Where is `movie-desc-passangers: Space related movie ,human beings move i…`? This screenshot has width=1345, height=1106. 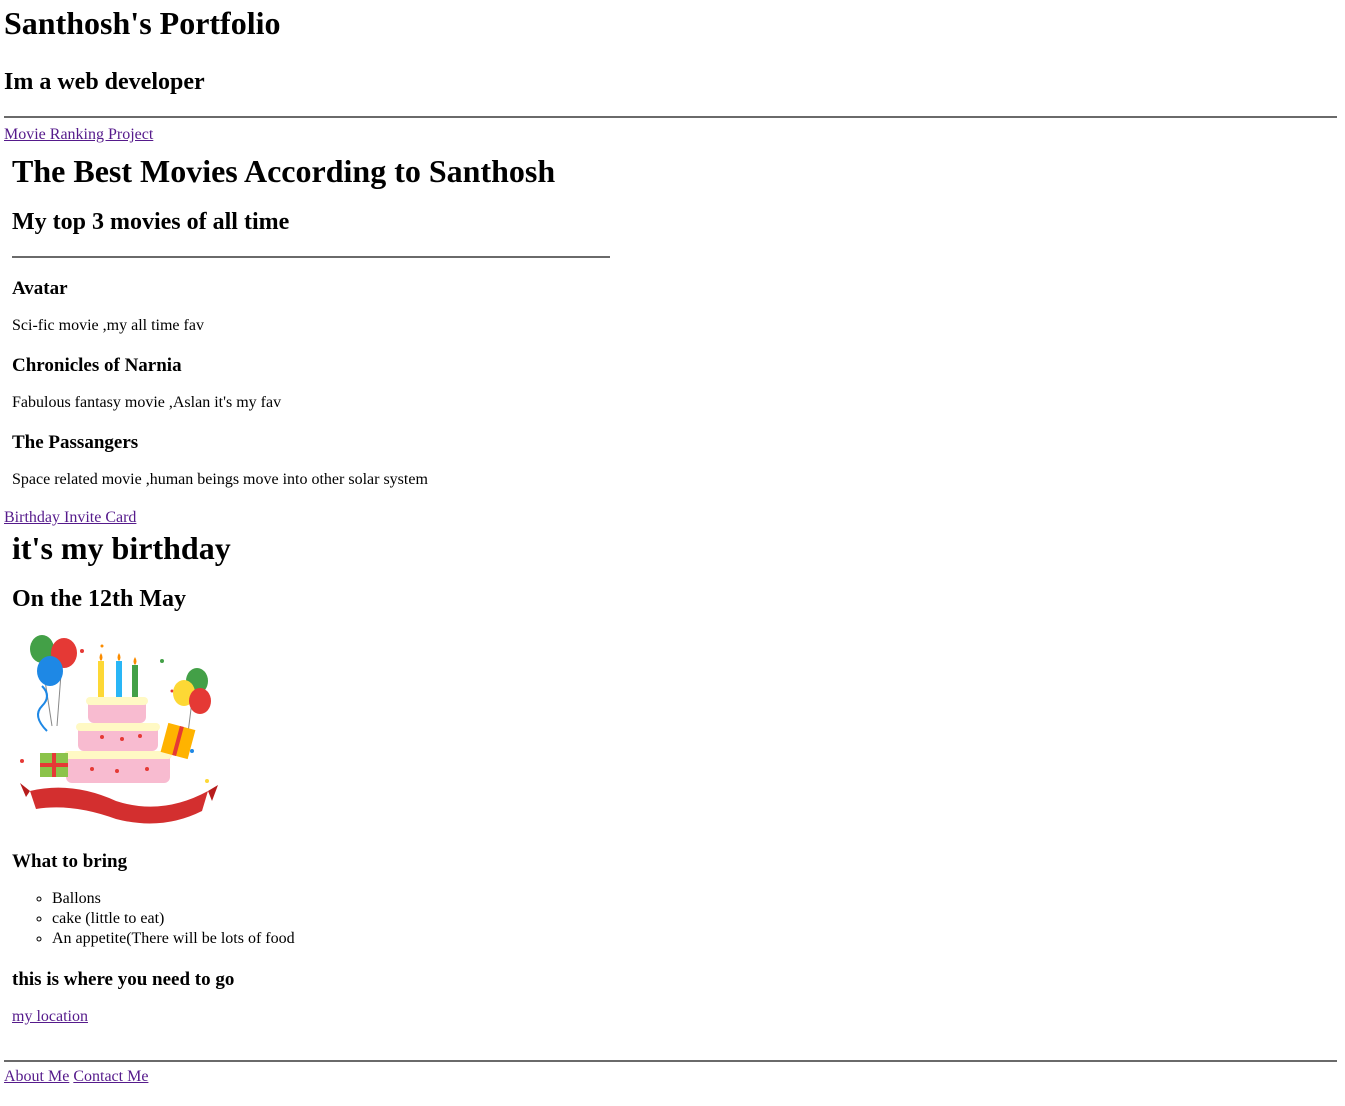
movie-desc-passangers: Space related movie ,human beings move i… is located at coordinates (220, 479).